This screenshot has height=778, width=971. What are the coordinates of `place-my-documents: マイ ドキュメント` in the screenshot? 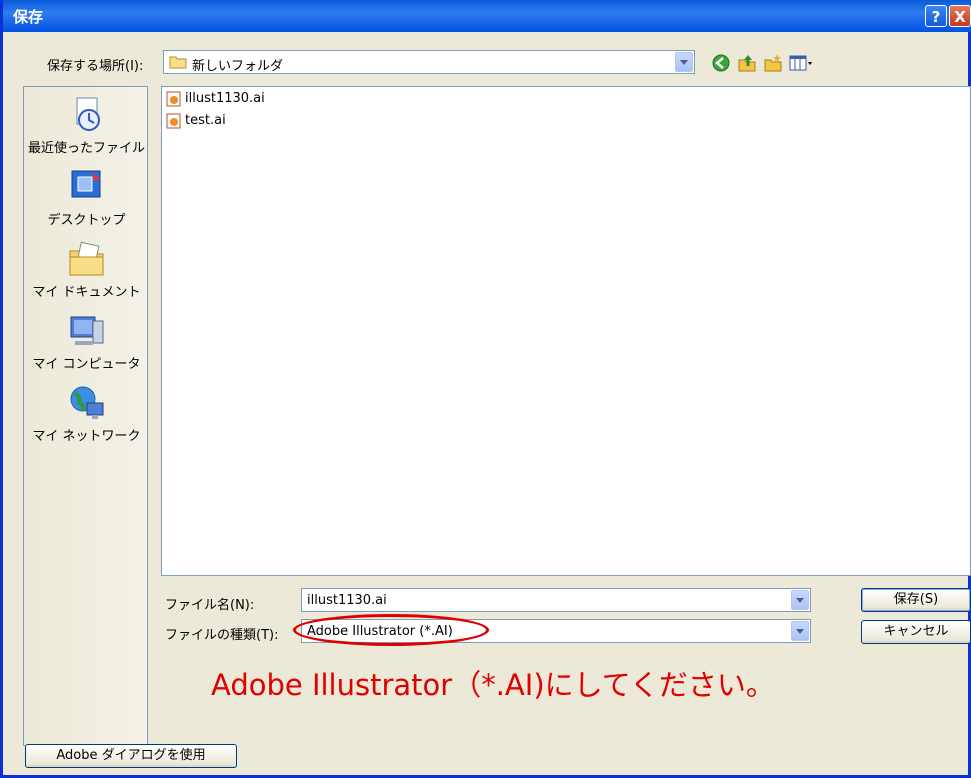 It's located at (86, 269).